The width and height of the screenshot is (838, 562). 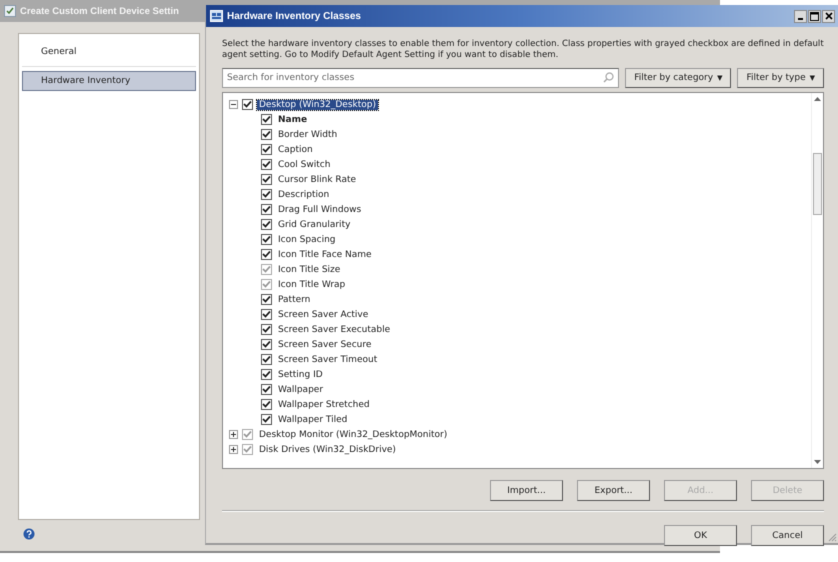 I want to click on property-item: Icon Title Face Name, so click(x=325, y=255).